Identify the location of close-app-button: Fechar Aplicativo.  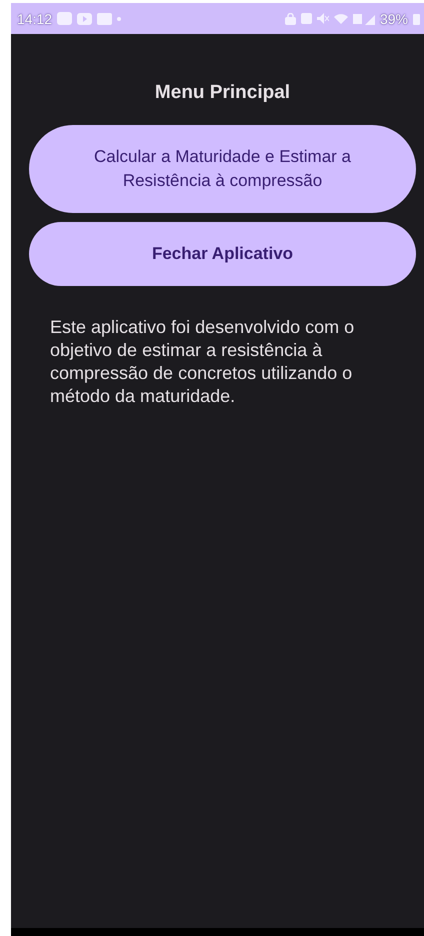
(222, 254).